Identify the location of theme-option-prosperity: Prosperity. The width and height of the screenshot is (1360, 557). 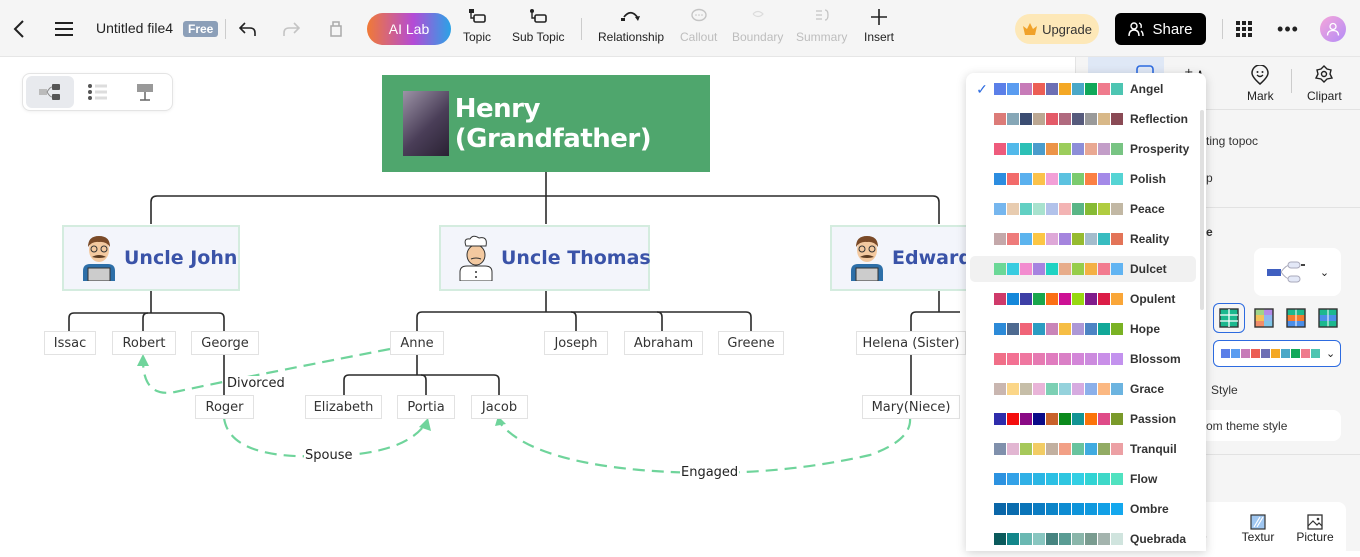
(1083, 149).